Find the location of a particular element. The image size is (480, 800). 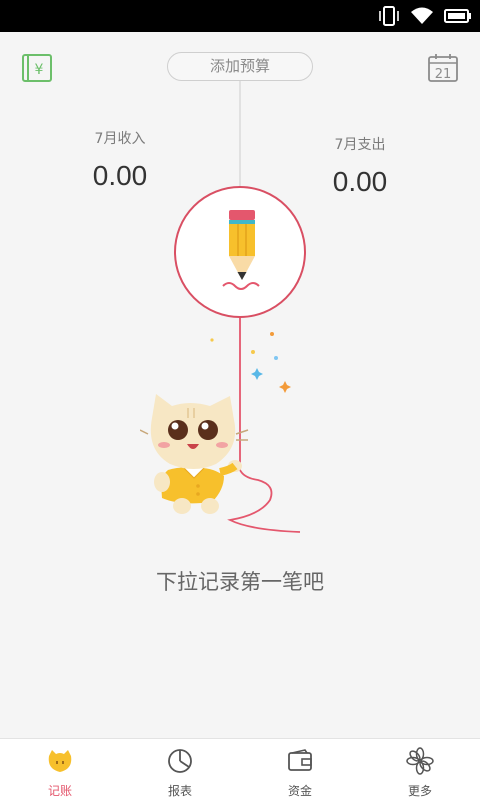

flower-icon is located at coordinates (420, 761).